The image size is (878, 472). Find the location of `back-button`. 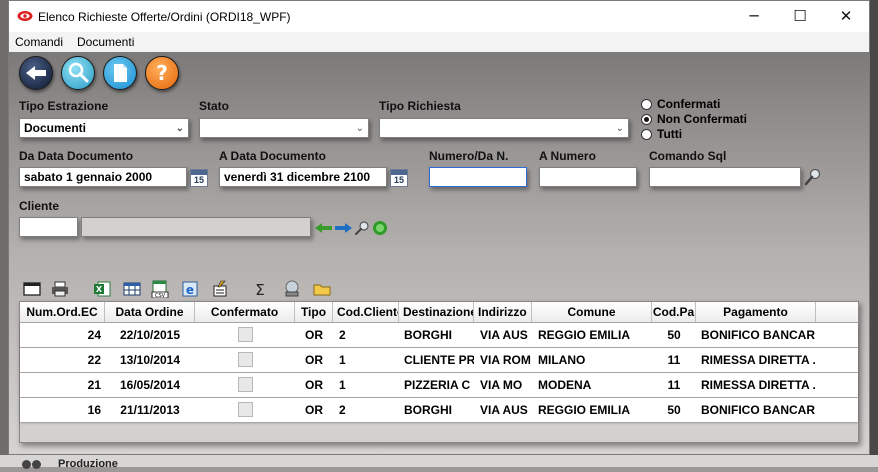

back-button is located at coordinates (36, 73).